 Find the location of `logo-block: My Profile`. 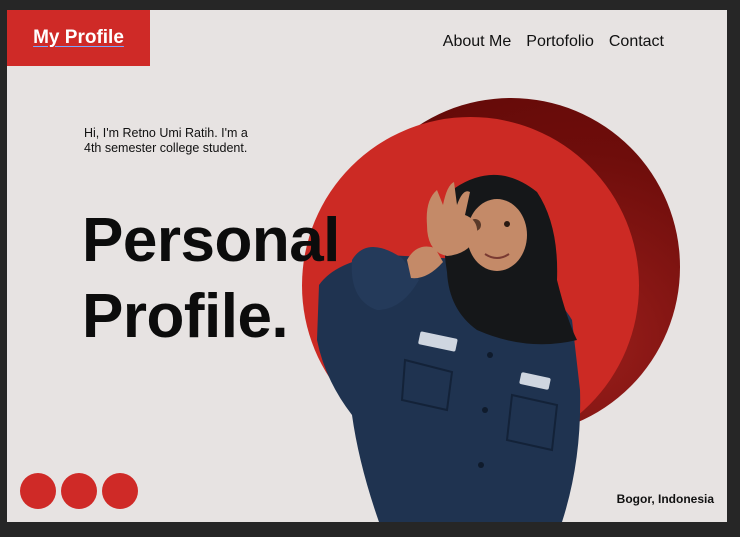

logo-block: My Profile is located at coordinates (78, 38).